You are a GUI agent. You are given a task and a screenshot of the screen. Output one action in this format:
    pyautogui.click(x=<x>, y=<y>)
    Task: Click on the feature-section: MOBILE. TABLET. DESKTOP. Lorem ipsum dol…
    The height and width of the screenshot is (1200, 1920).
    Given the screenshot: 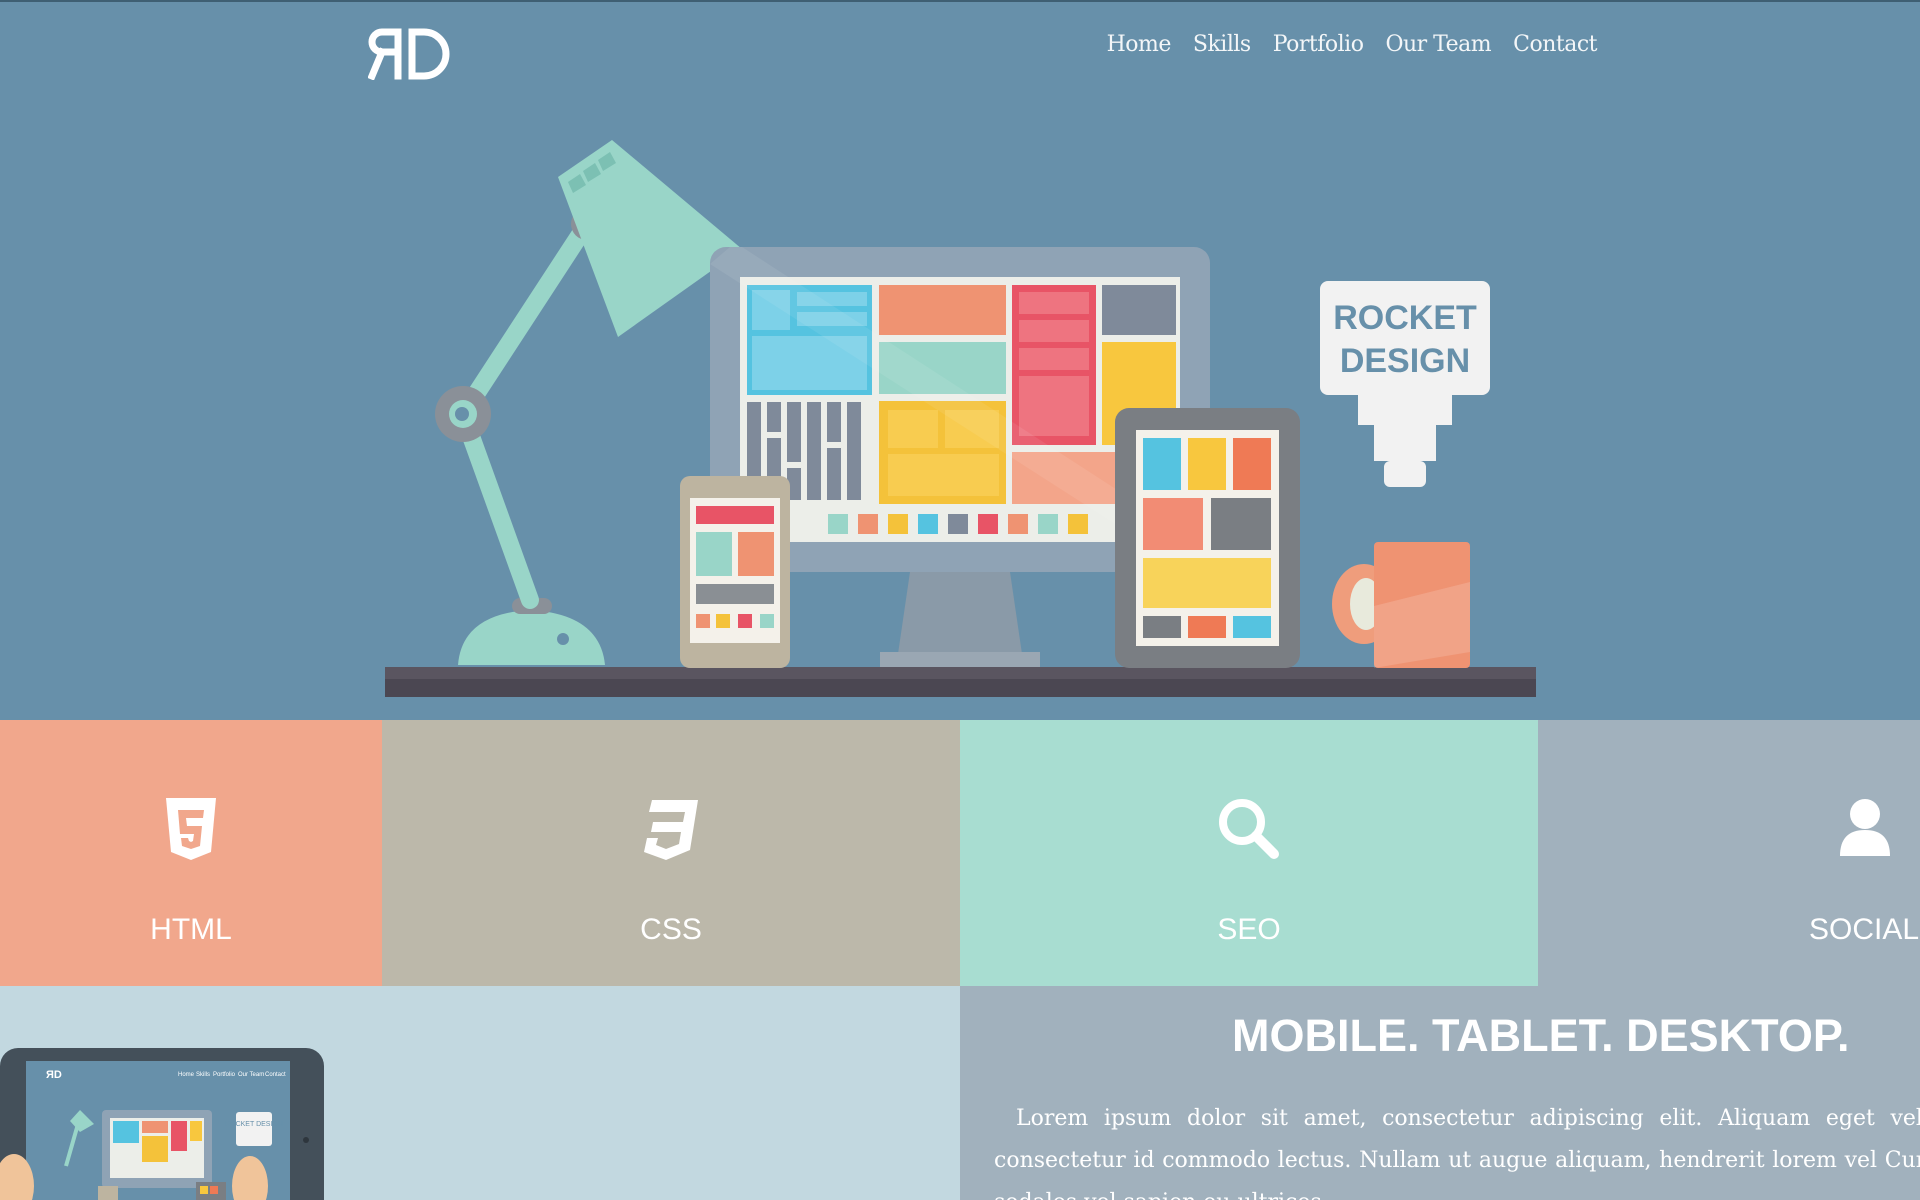 What is the action you would take?
    pyautogui.click(x=1440, y=1093)
    